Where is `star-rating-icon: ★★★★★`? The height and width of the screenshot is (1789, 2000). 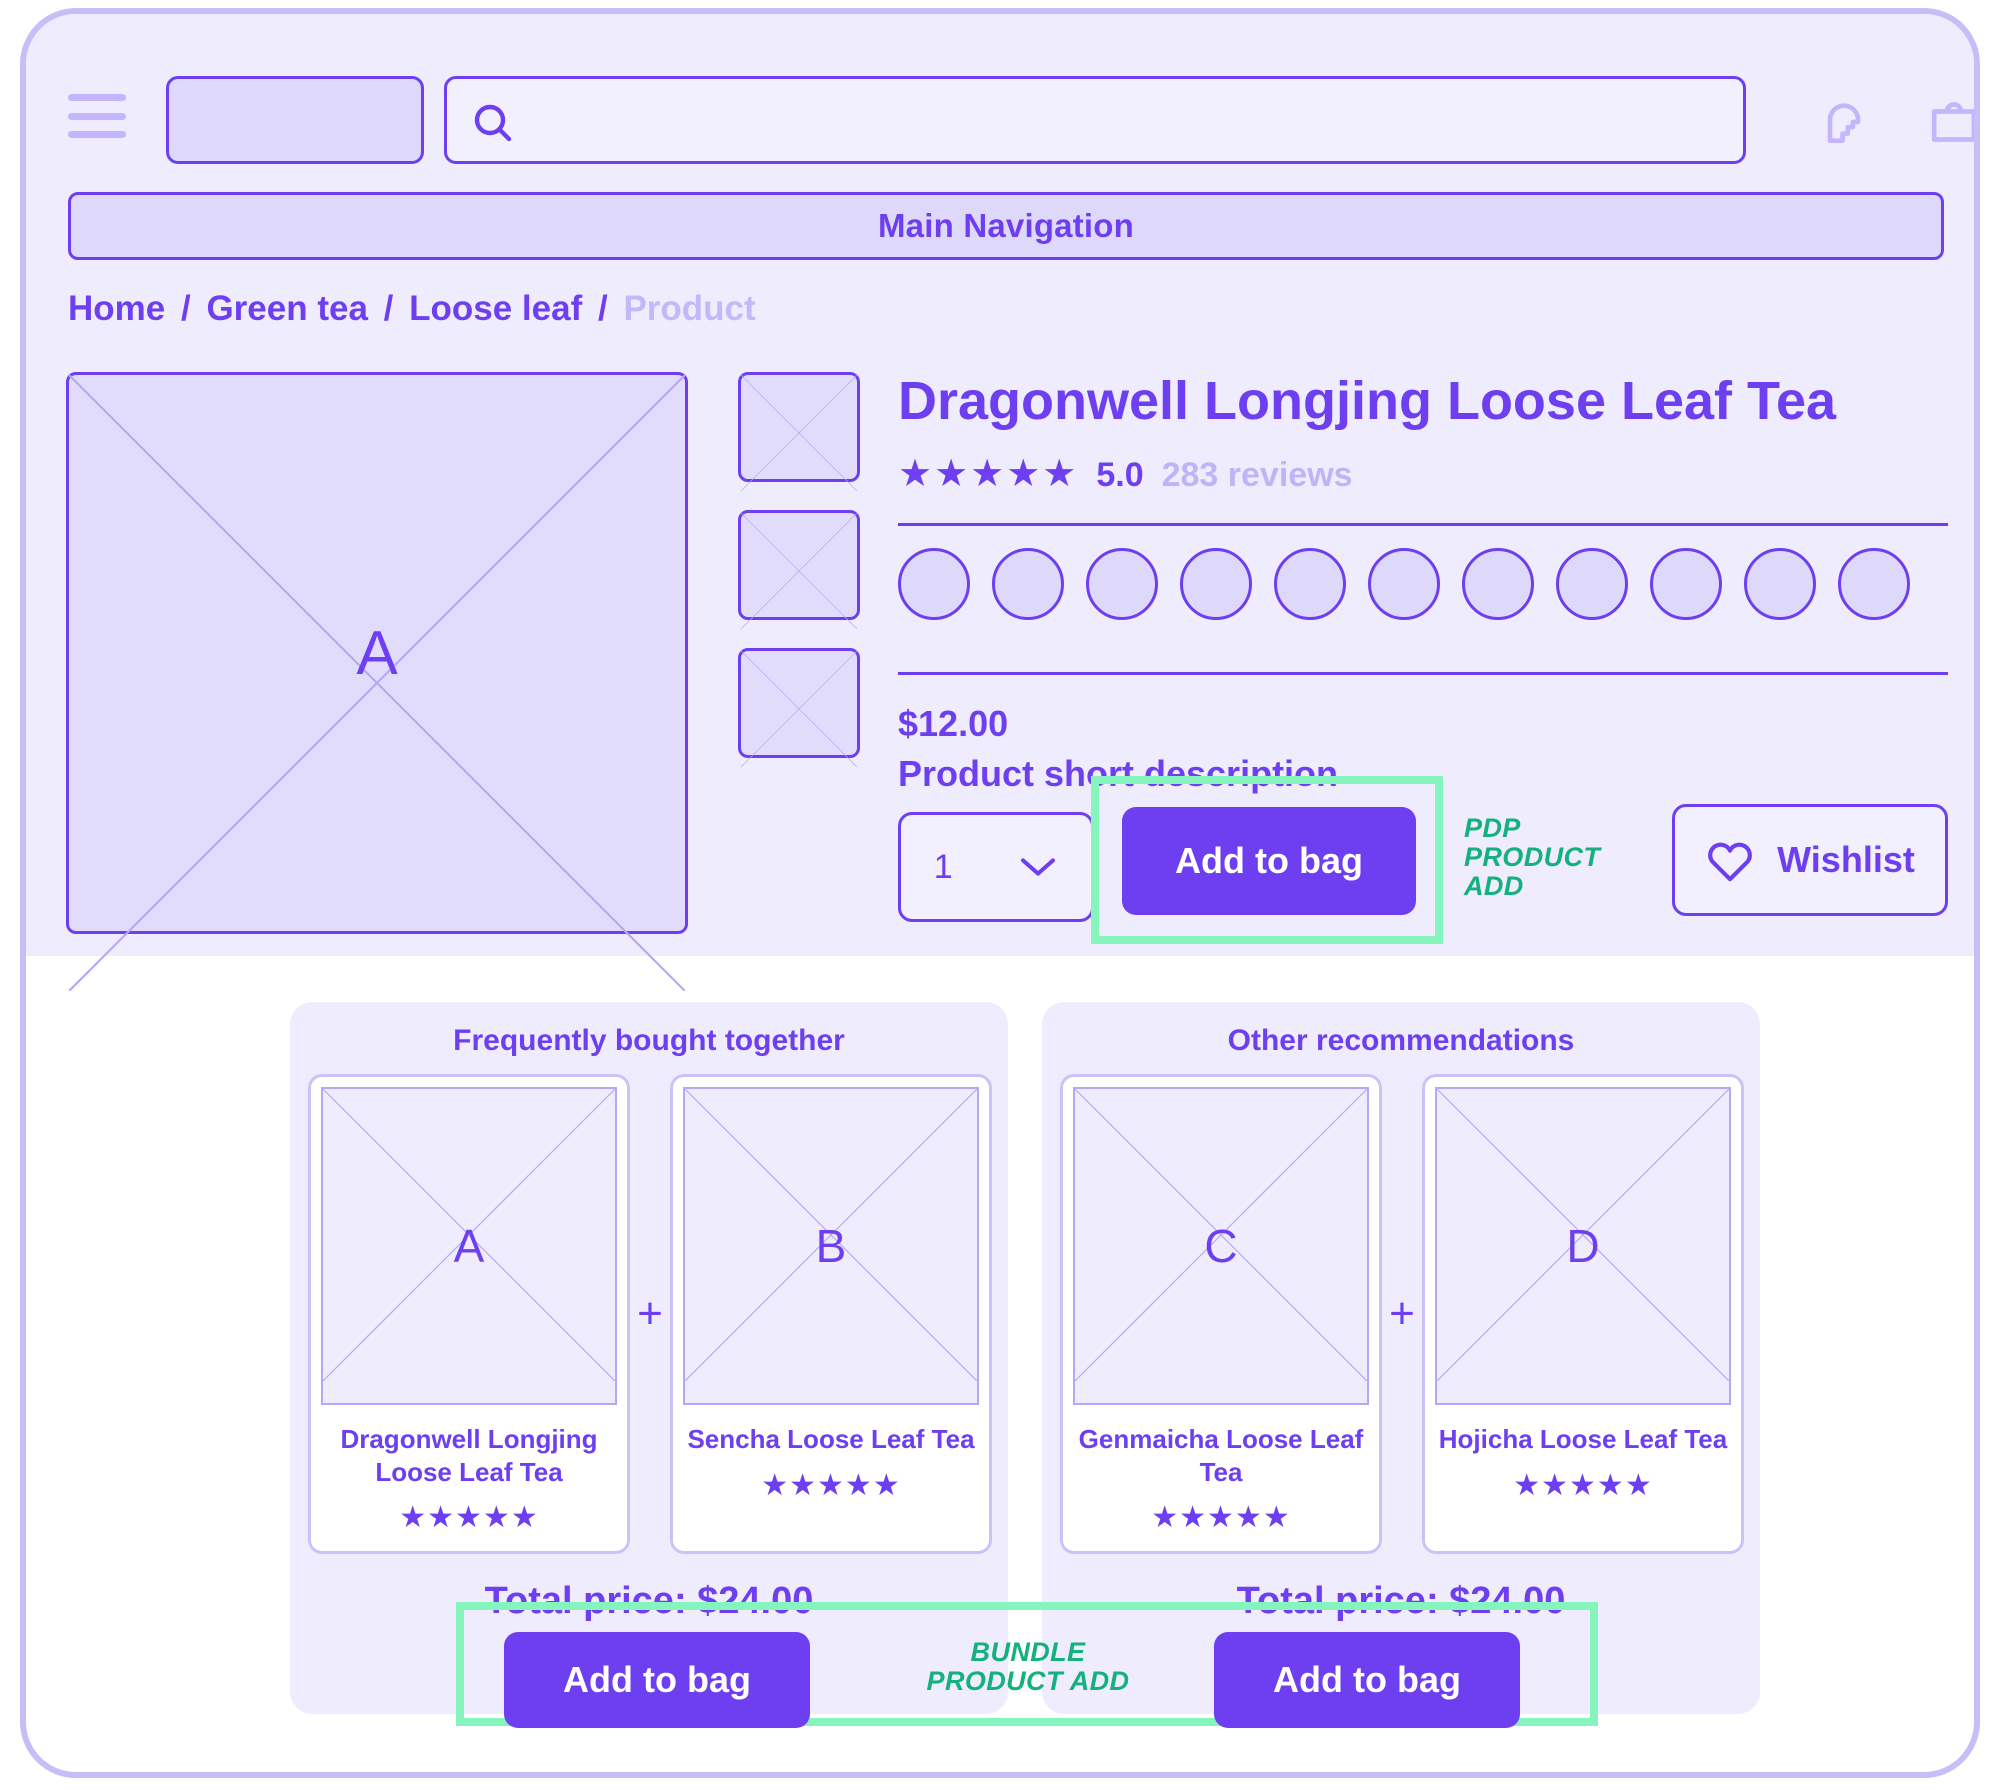 star-rating-icon: ★★★★★ is located at coordinates (988, 474).